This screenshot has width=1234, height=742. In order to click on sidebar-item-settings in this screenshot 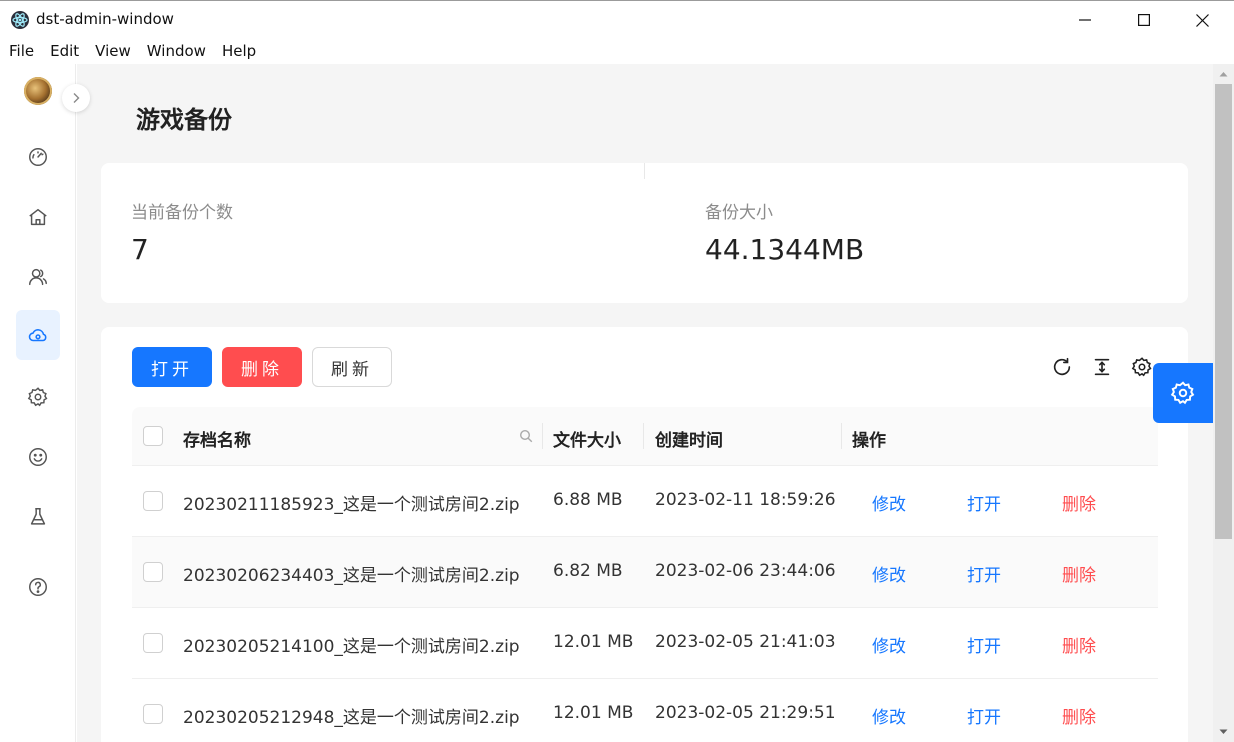, I will do `click(38, 397)`.